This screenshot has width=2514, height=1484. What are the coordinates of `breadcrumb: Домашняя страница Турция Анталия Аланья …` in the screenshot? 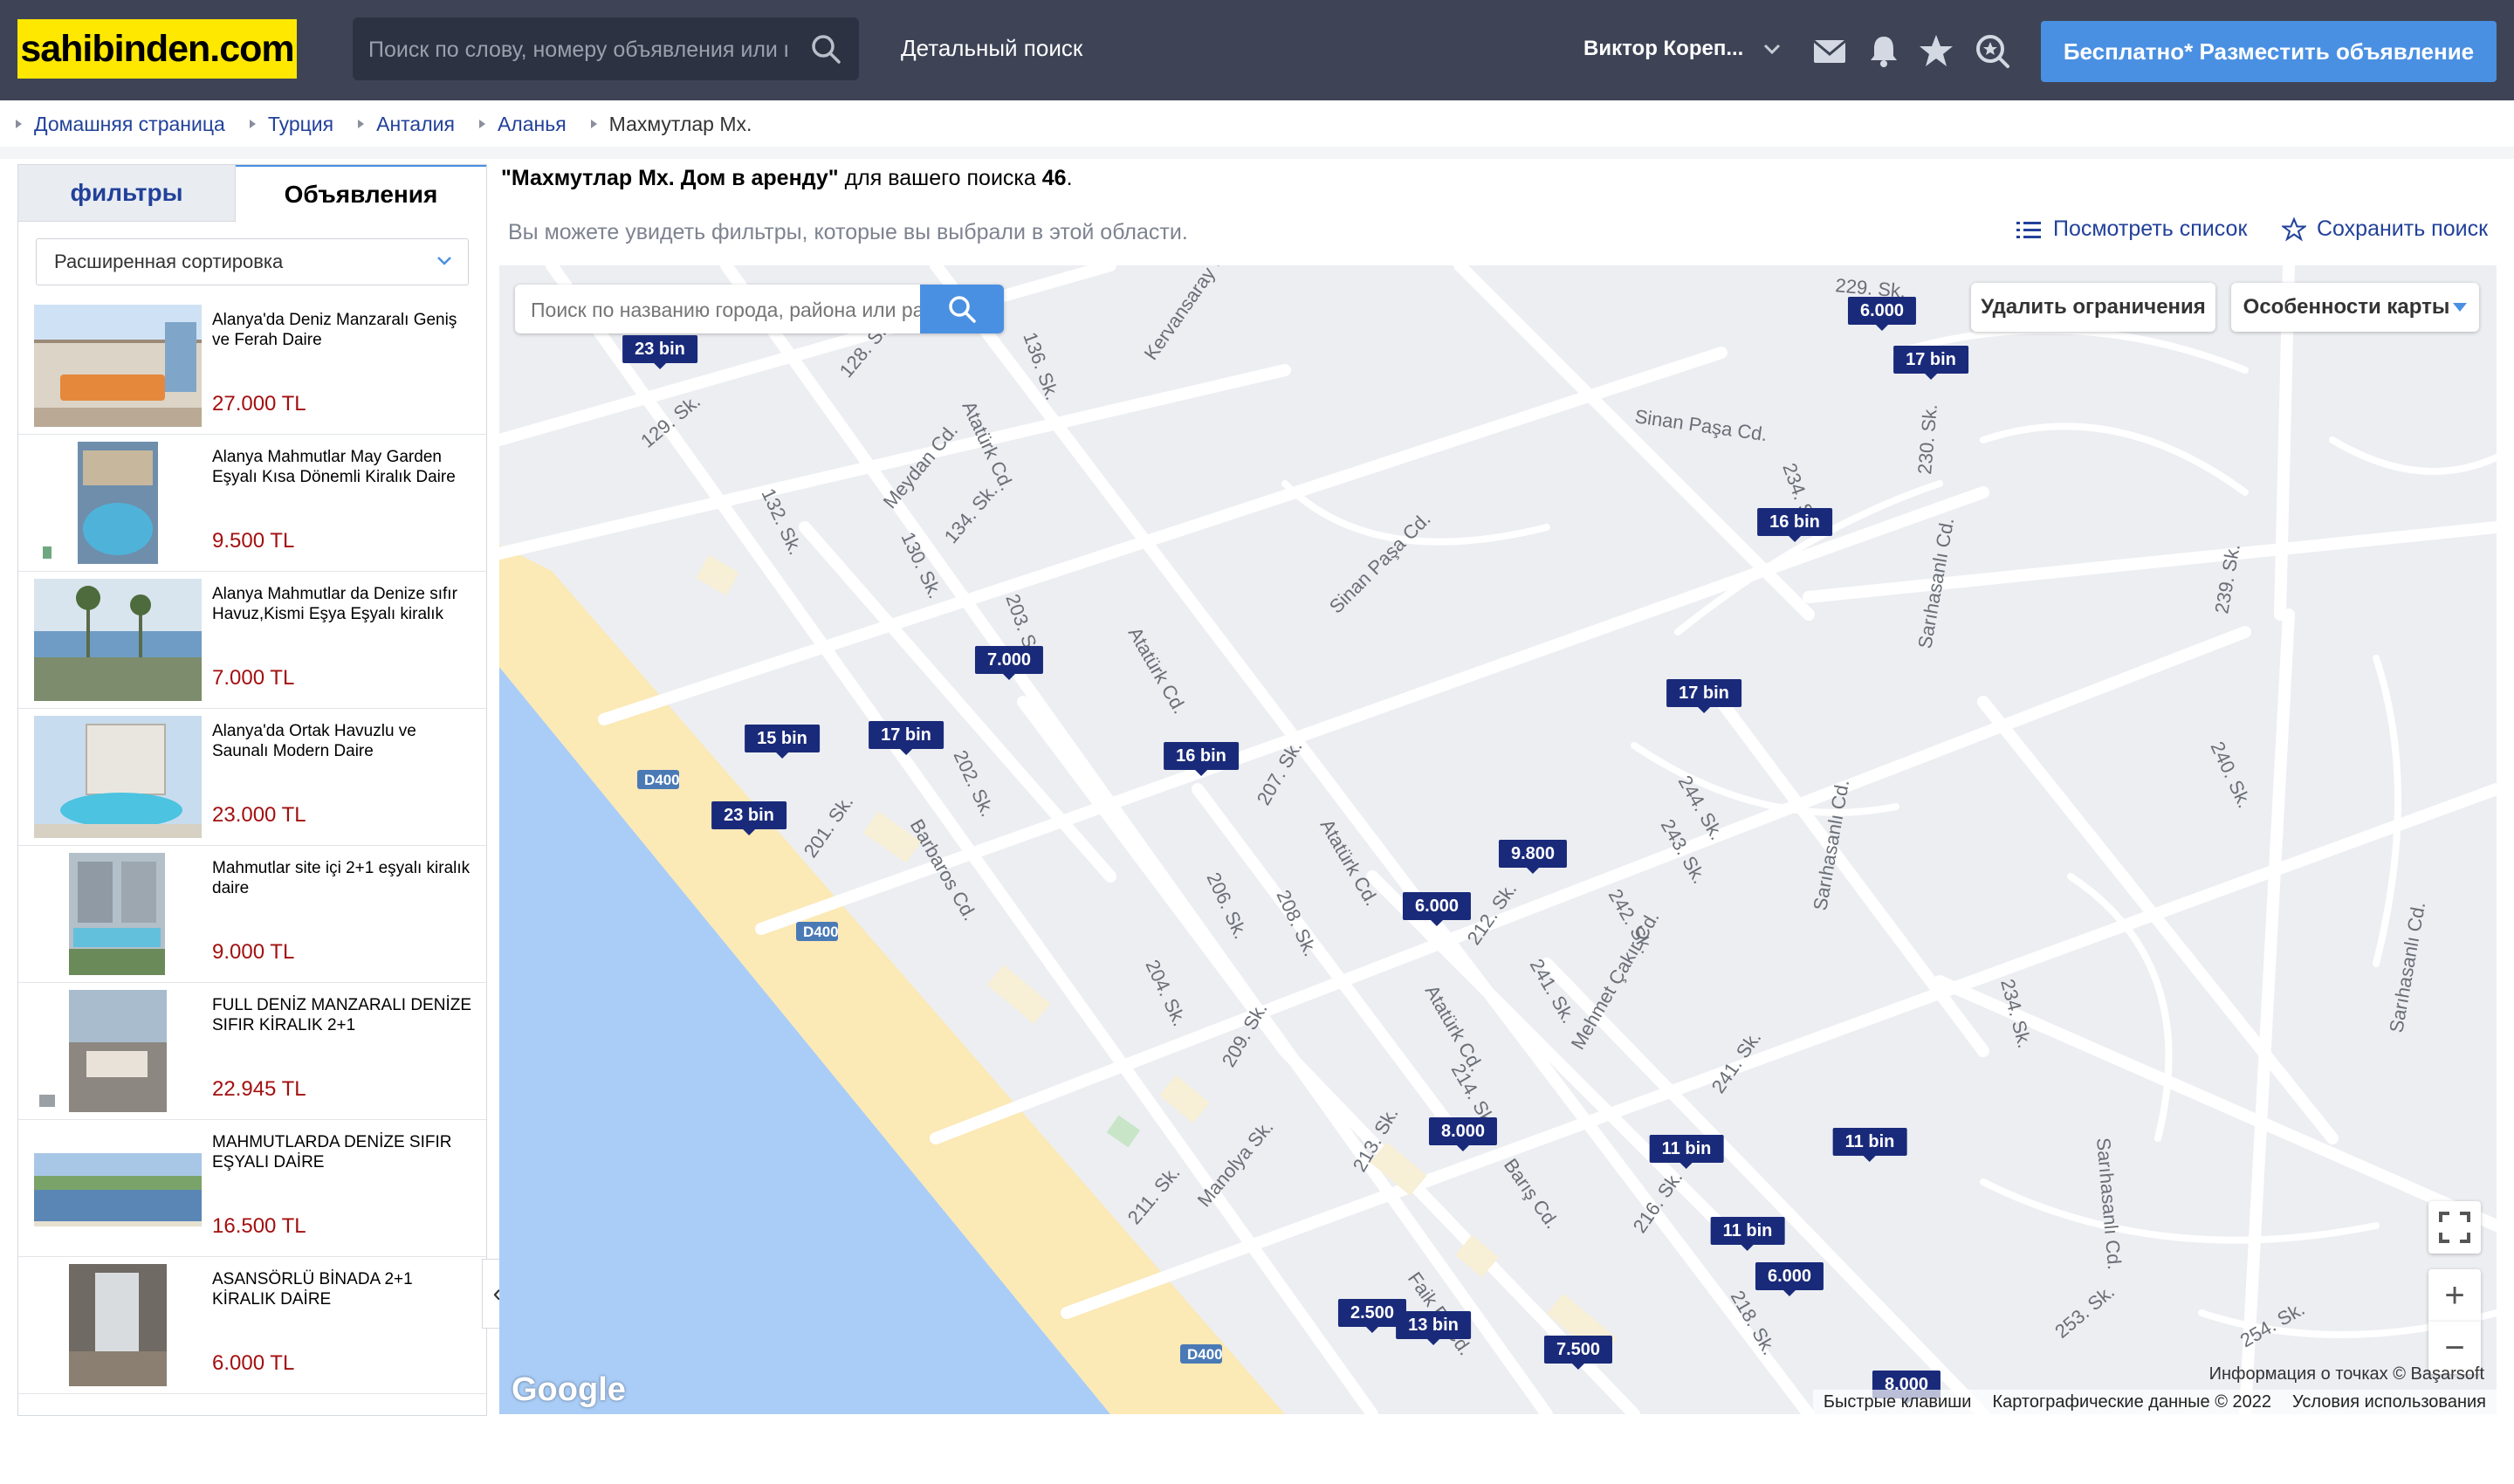 It's located at (396, 124).